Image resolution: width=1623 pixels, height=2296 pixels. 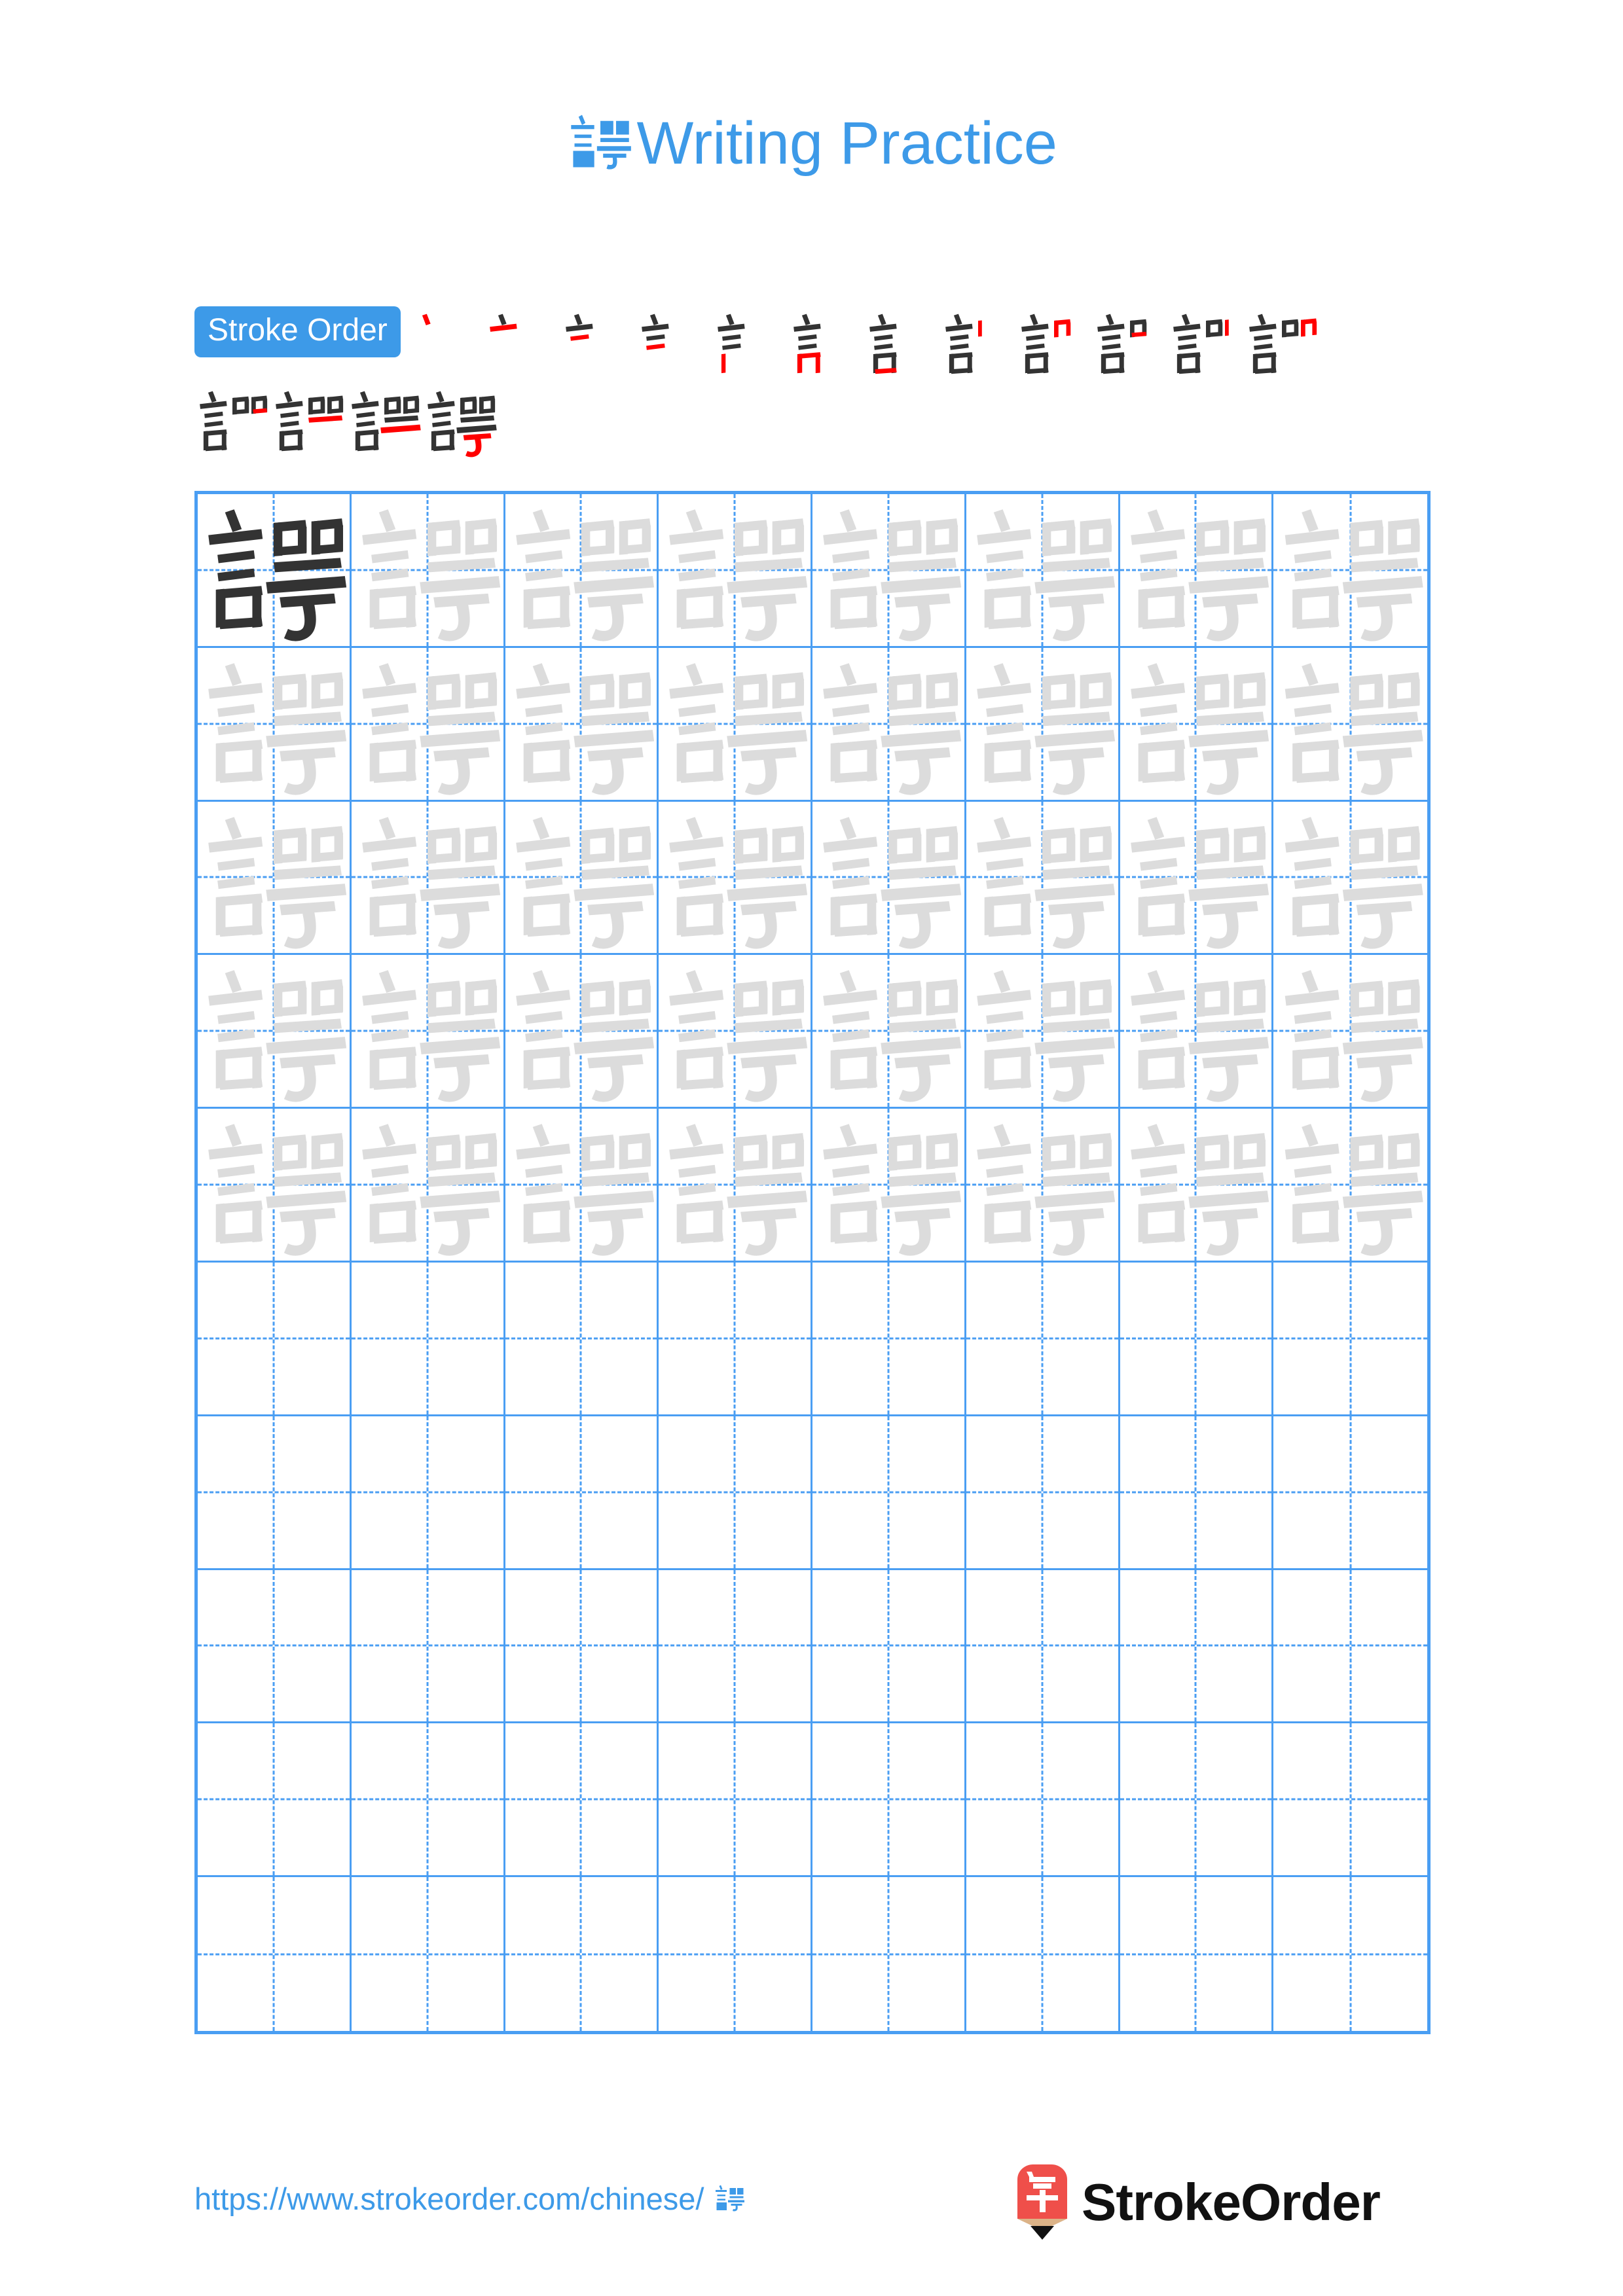 I want to click on practice-cell-r8-c3, so click(x=582, y=1647).